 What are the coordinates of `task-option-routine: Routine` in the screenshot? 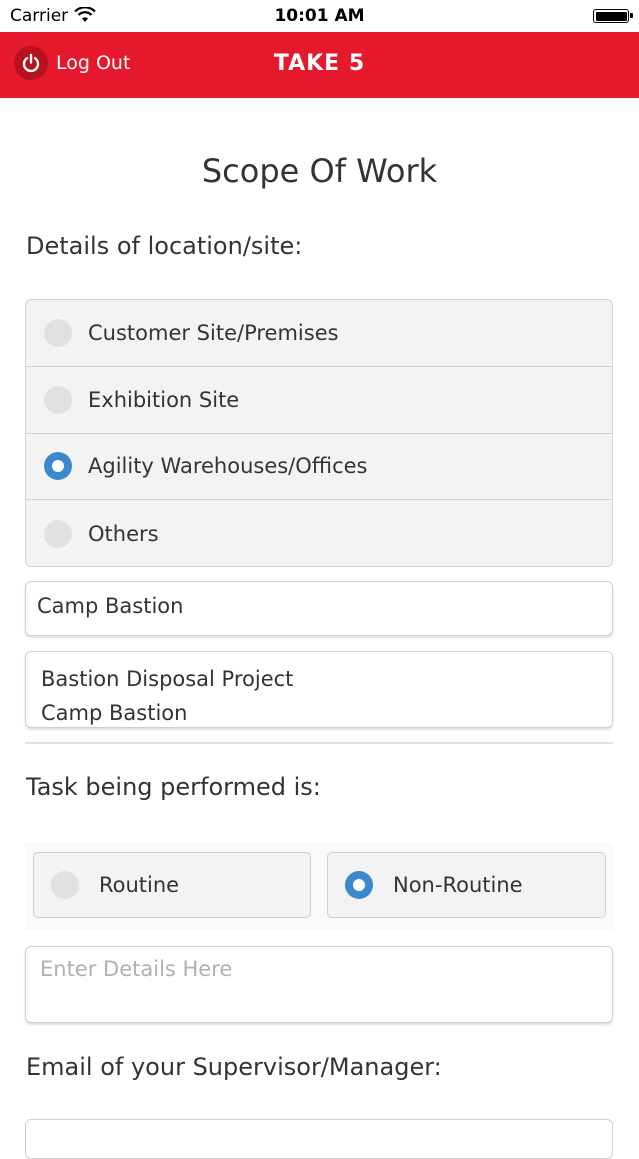 It's located at (172, 885).